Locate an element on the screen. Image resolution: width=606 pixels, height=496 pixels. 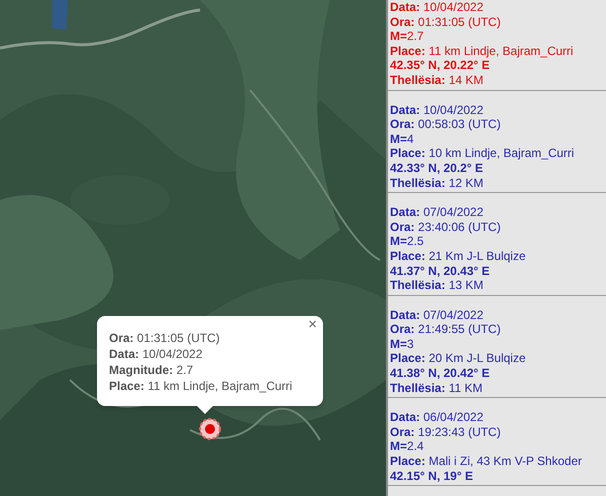
detail-text: Thellësia: 12 KM is located at coordinates (437, 183).